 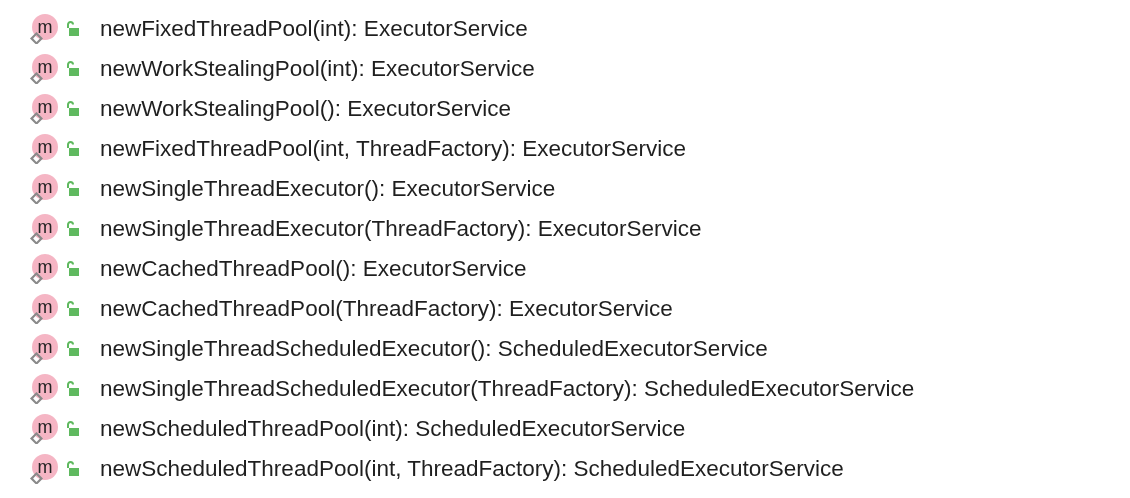 I want to click on method-signature: newSingleThreadExecutor(): ExecutorService, so click(x=328, y=189).